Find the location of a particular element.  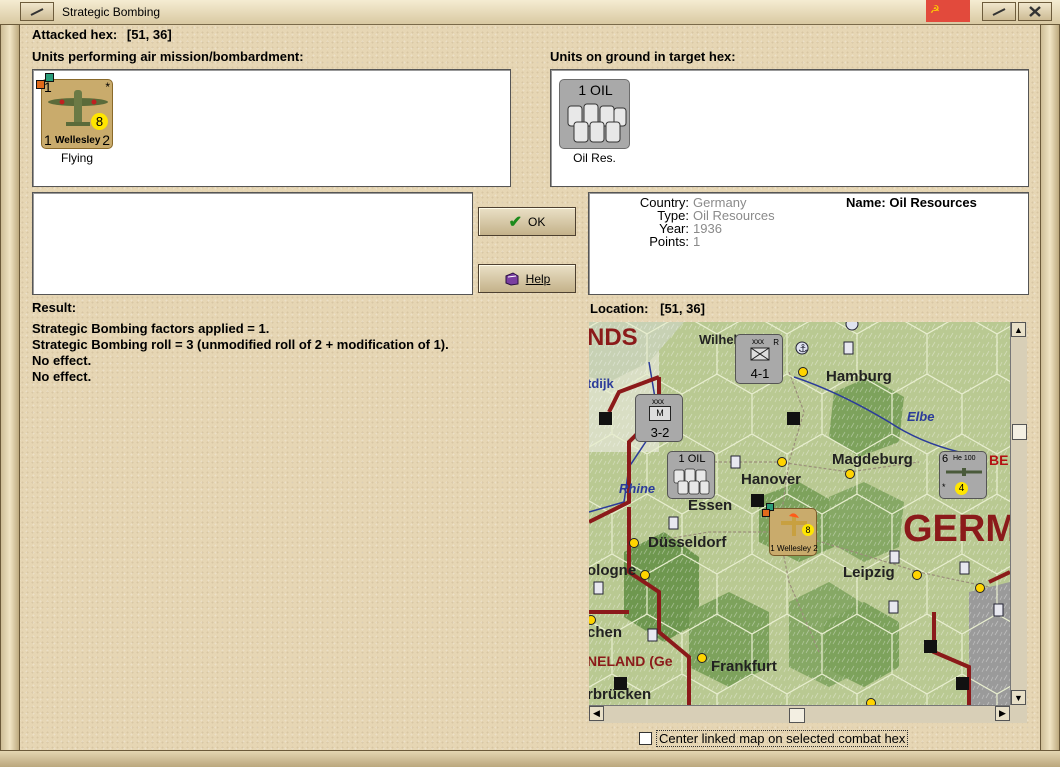

map-counter-oil: 1 OIL is located at coordinates (691, 475).